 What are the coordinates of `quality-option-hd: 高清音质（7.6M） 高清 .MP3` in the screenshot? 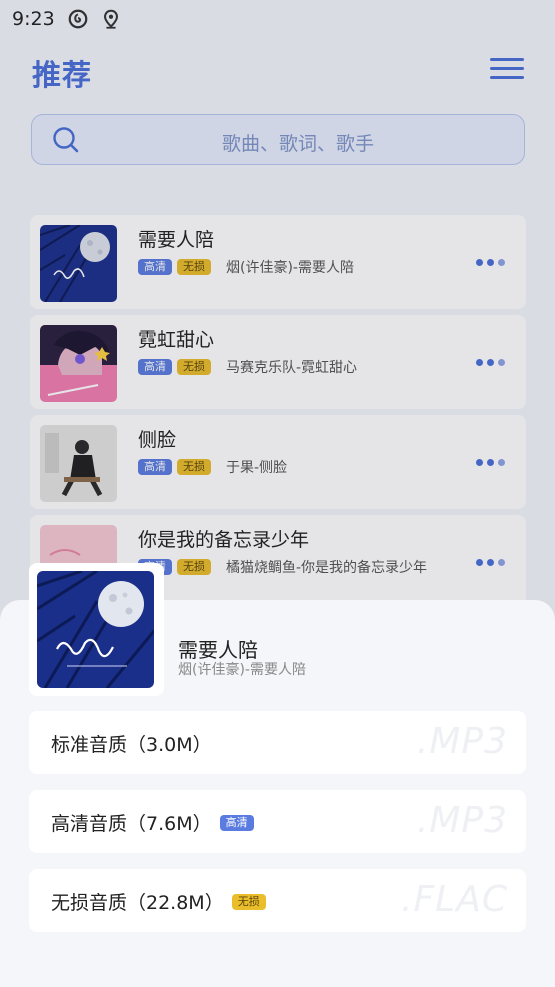 It's located at (277, 821).